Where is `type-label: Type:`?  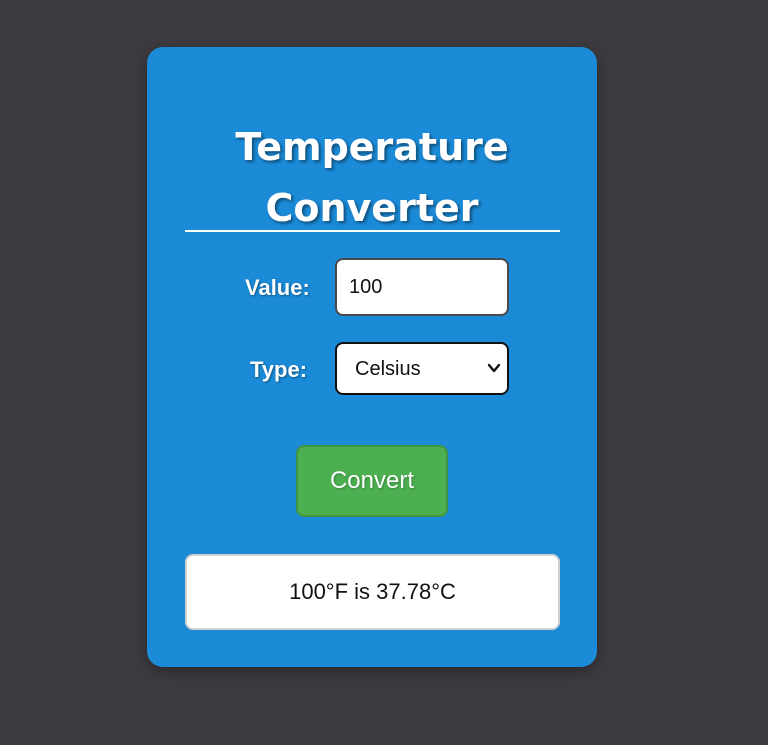 type-label: Type: is located at coordinates (279, 369).